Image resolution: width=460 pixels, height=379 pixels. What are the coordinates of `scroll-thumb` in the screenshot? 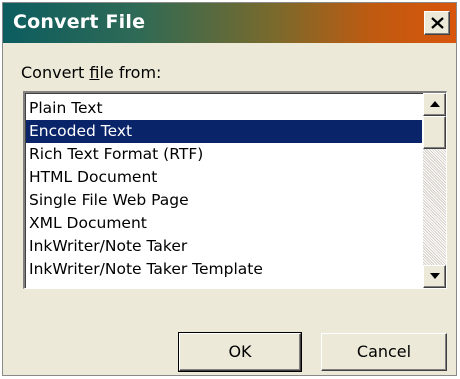 It's located at (434, 132).